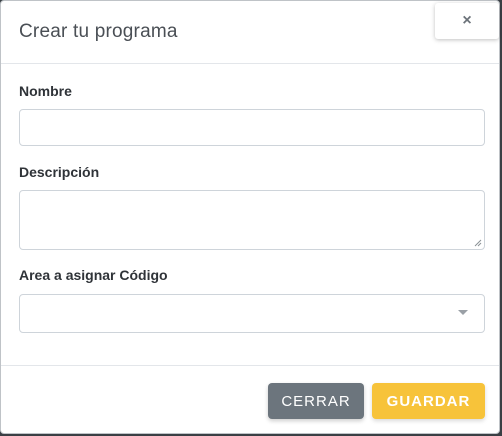 The height and width of the screenshot is (436, 502). I want to click on chevron-down-icon, so click(463, 312).